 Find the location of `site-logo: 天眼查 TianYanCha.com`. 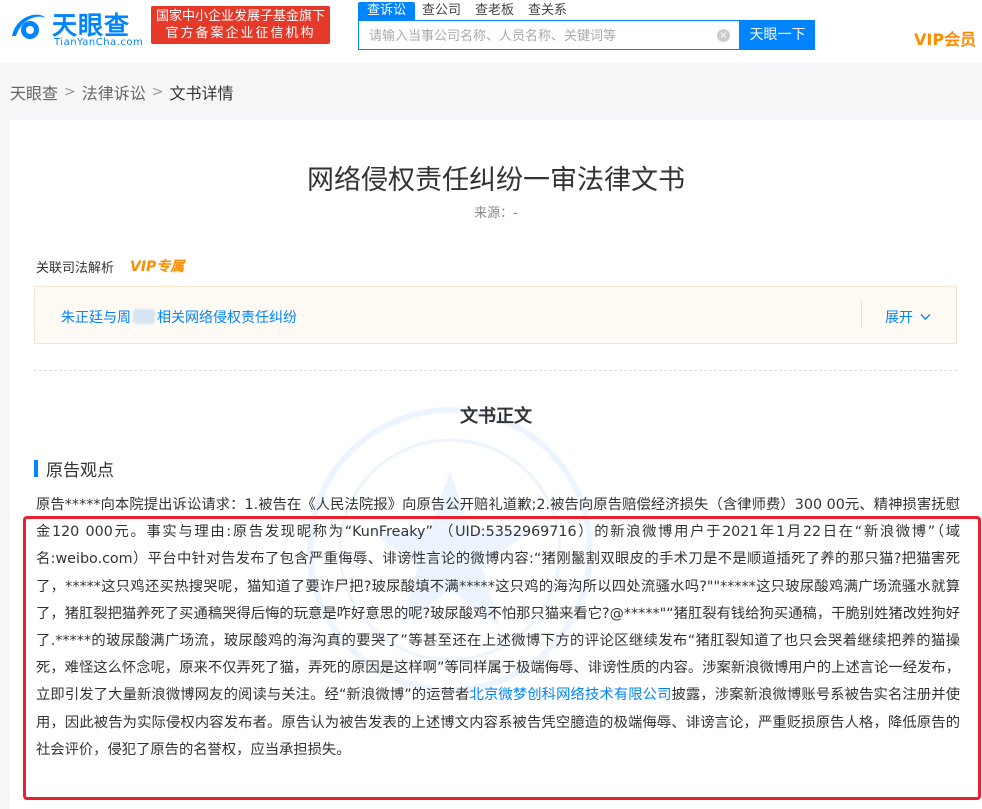

site-logo: 天眼查 TianYanCha.com is located at coordinates (78, 28).